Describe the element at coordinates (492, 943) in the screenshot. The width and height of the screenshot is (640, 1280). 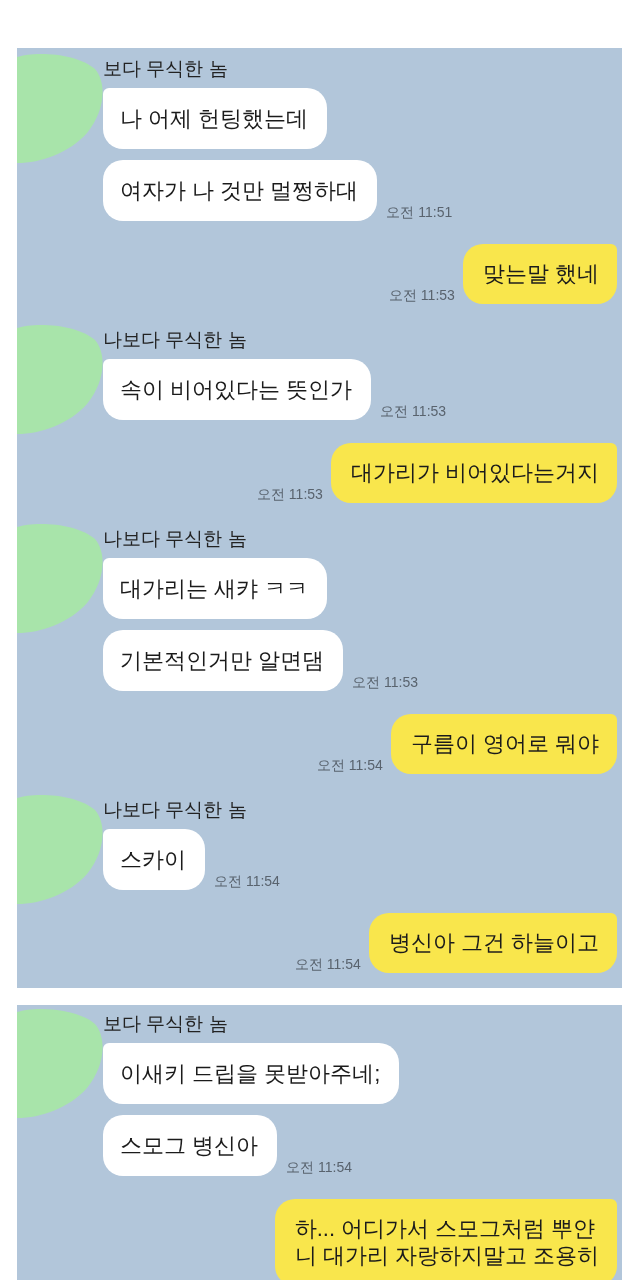
I see `message-bubble: 병신아 그건 하늘이고` at that location.